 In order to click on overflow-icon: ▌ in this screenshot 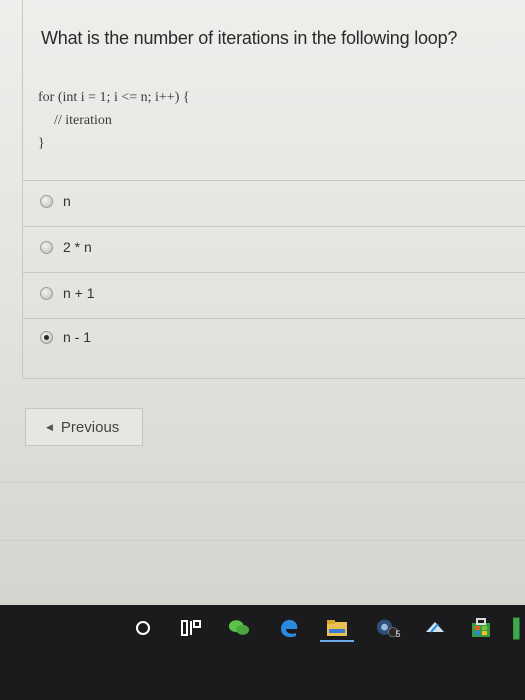, I will do `click(519, 628)`.